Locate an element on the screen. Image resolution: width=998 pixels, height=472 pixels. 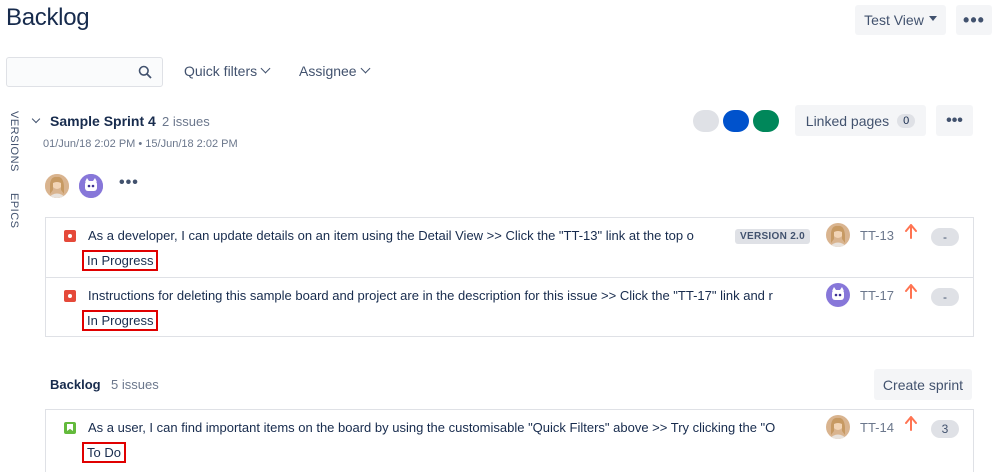
view-label: Test View is located at coordinates (894, 20).